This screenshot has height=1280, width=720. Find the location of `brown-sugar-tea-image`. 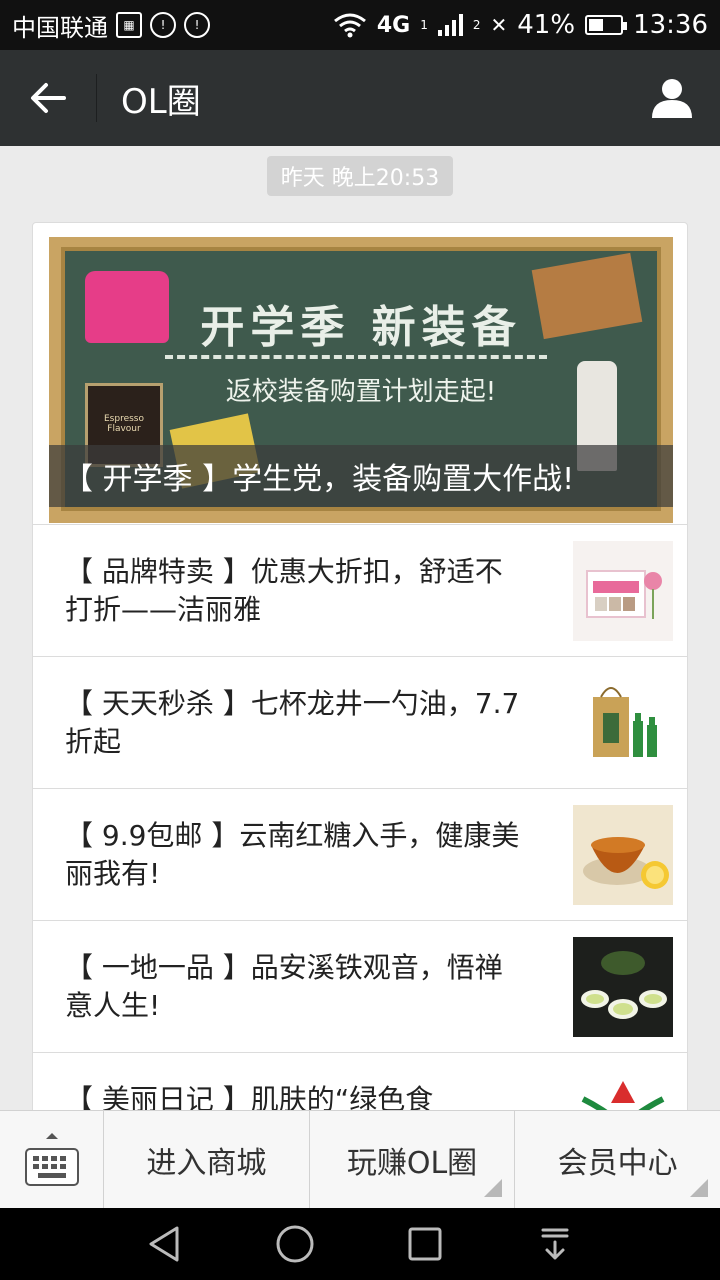

brown-sugar-tea-image is located at coordinates (623, 855).